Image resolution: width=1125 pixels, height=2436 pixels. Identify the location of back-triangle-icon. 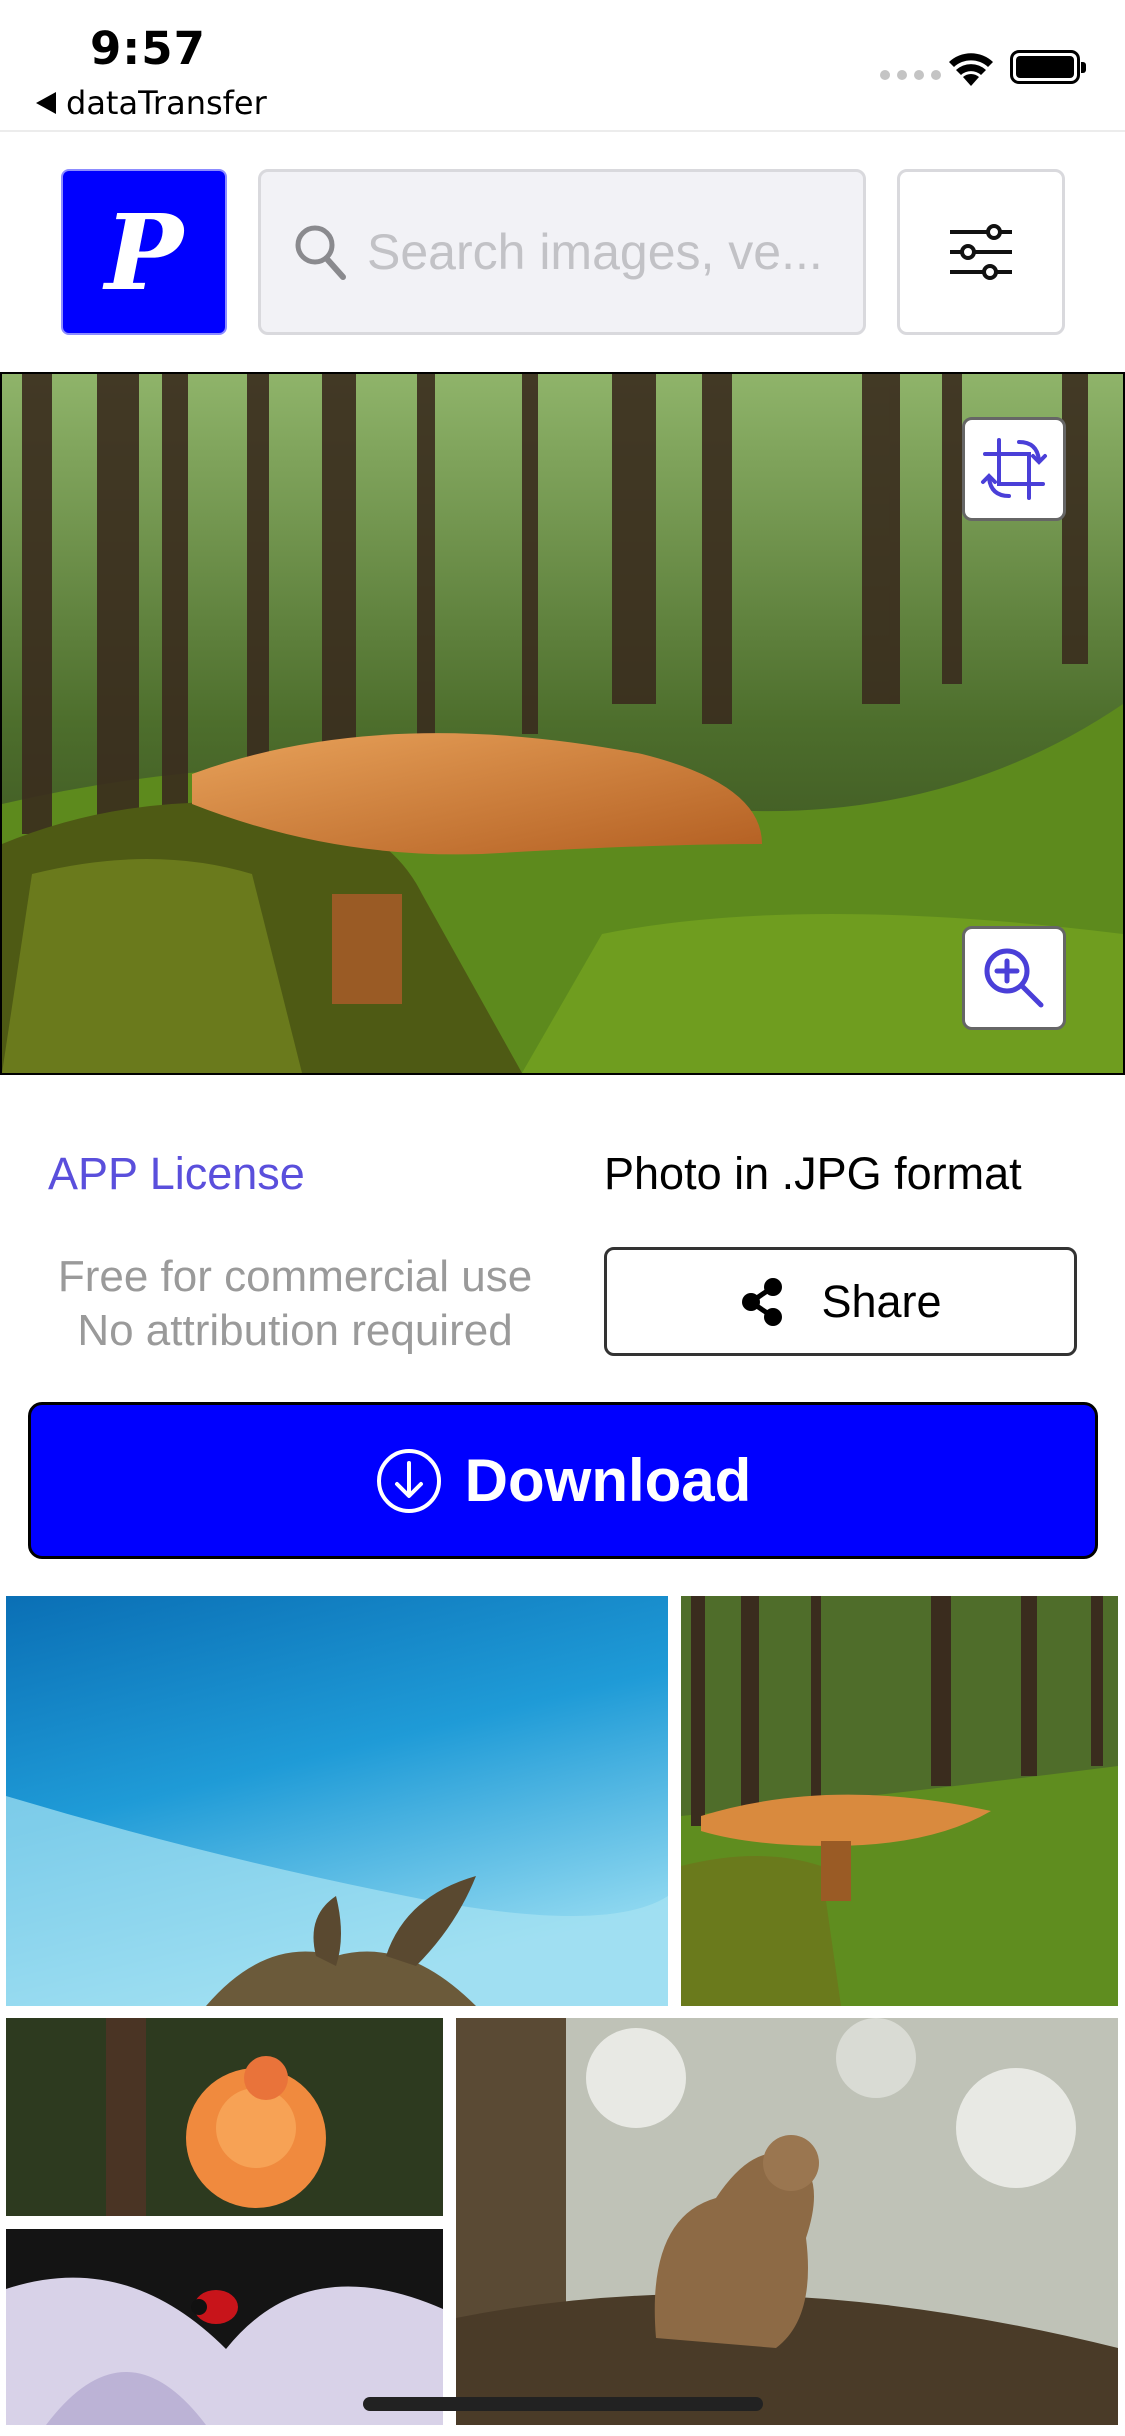
(46, 103).